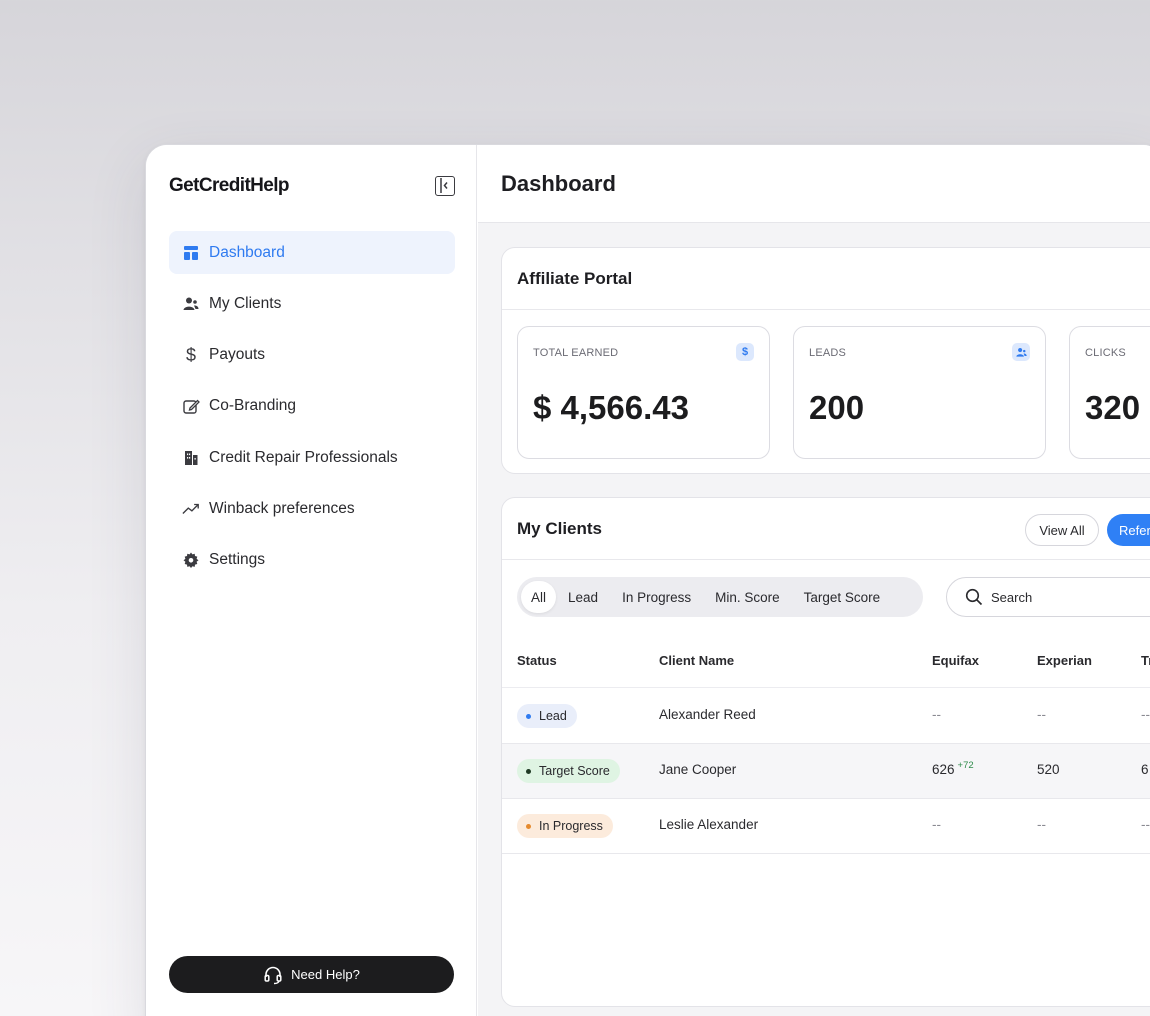  I want to click on my-clients-title: My Clients, so click(560, 528).